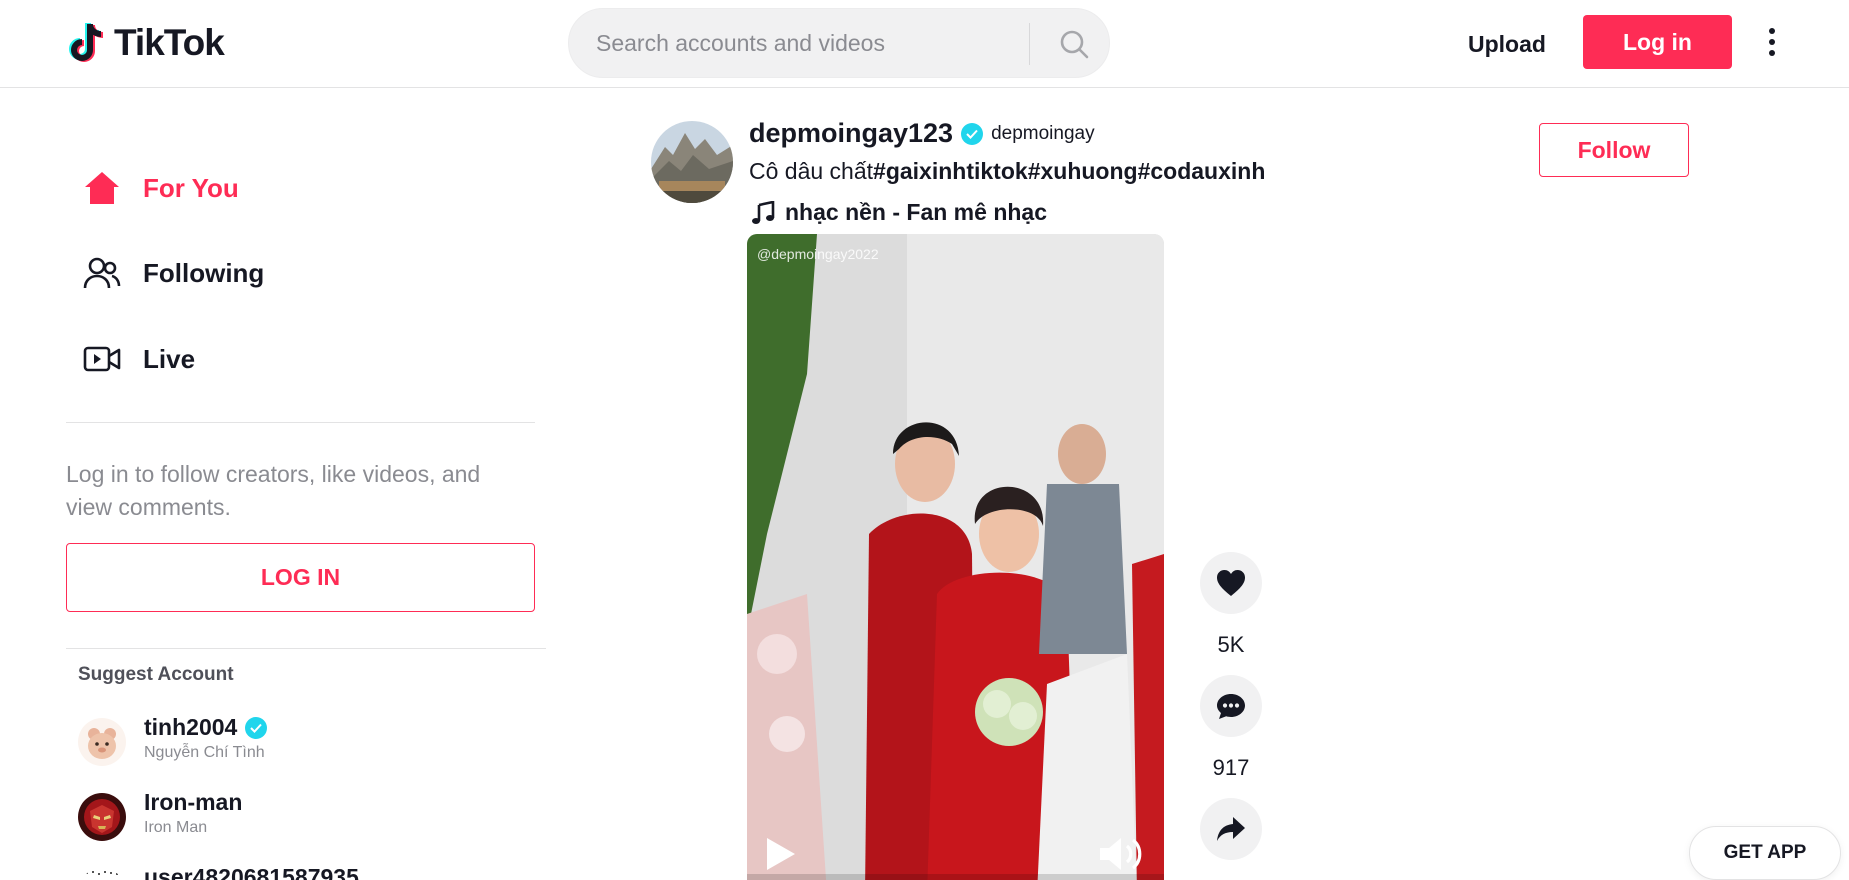 The height and width of the screenshot is (880, 1849). What do you see at coordinates (1507, 44) in the screenshot?
I see `upload-link: Upload` at bounding box center [1507, 44].